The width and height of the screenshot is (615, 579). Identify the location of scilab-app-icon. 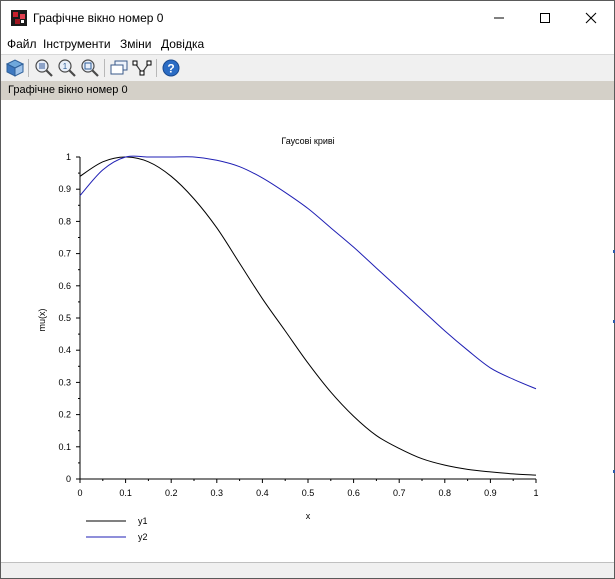
(19, 18).